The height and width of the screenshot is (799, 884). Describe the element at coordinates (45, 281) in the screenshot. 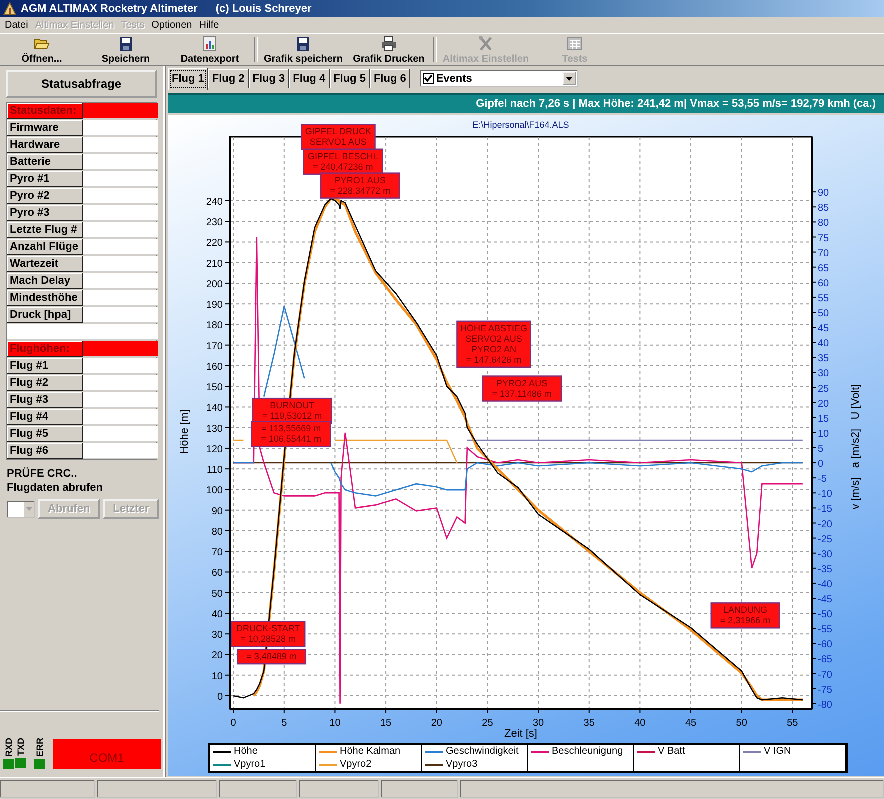

I see `row-label: Mach Delay` at that location.